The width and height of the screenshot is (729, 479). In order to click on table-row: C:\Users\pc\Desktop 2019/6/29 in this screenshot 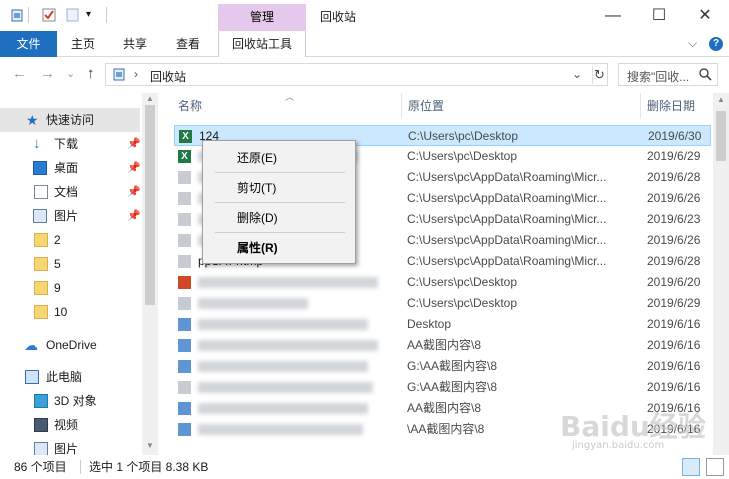, I will do `click(442, 303)`.